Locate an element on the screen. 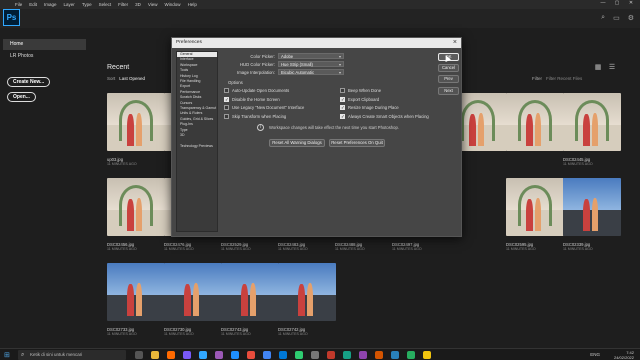 This screenshot has width=640, height=360. recent-file-caption: DSC02488.jpg 11 MINUTES AGO is located at coordinates (350, 247).